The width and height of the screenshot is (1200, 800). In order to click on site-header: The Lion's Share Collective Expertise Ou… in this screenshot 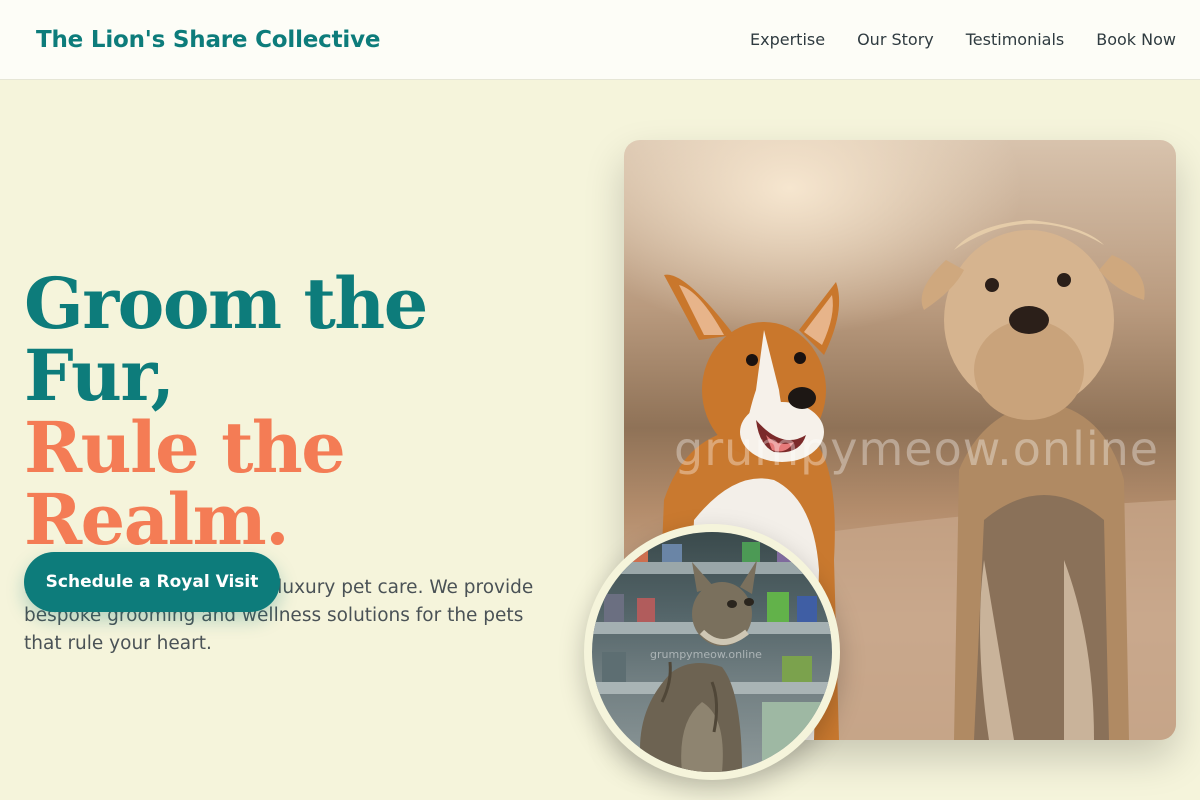, I will do `click(600, 40)`.